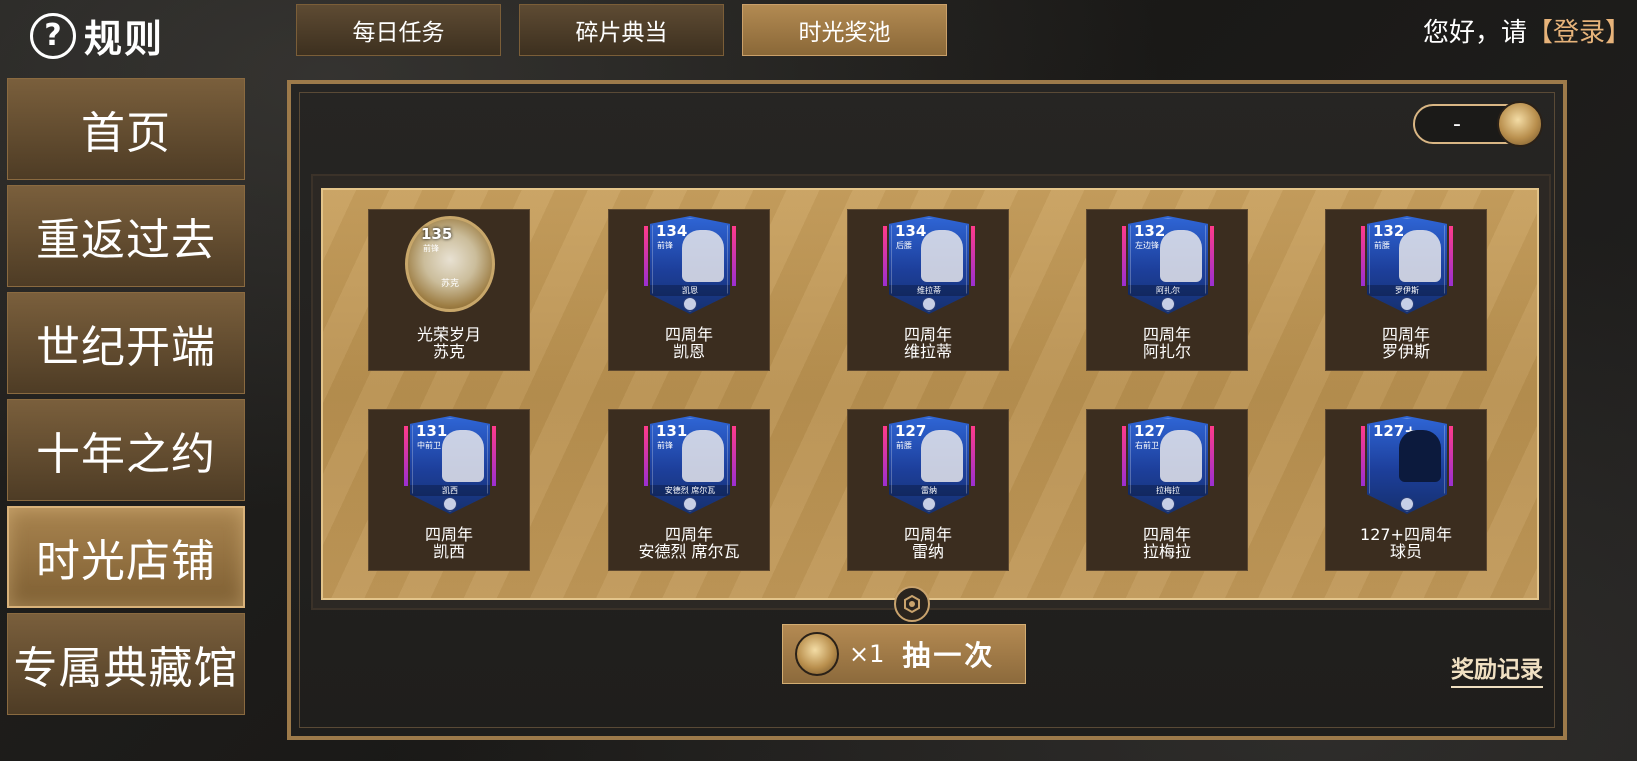 This screenshot has height=761, width=1637. What do you see at coordinates (448, 351) in the screenshot?
I see `prize-player: 苏克` at bounding box center [448, 351].